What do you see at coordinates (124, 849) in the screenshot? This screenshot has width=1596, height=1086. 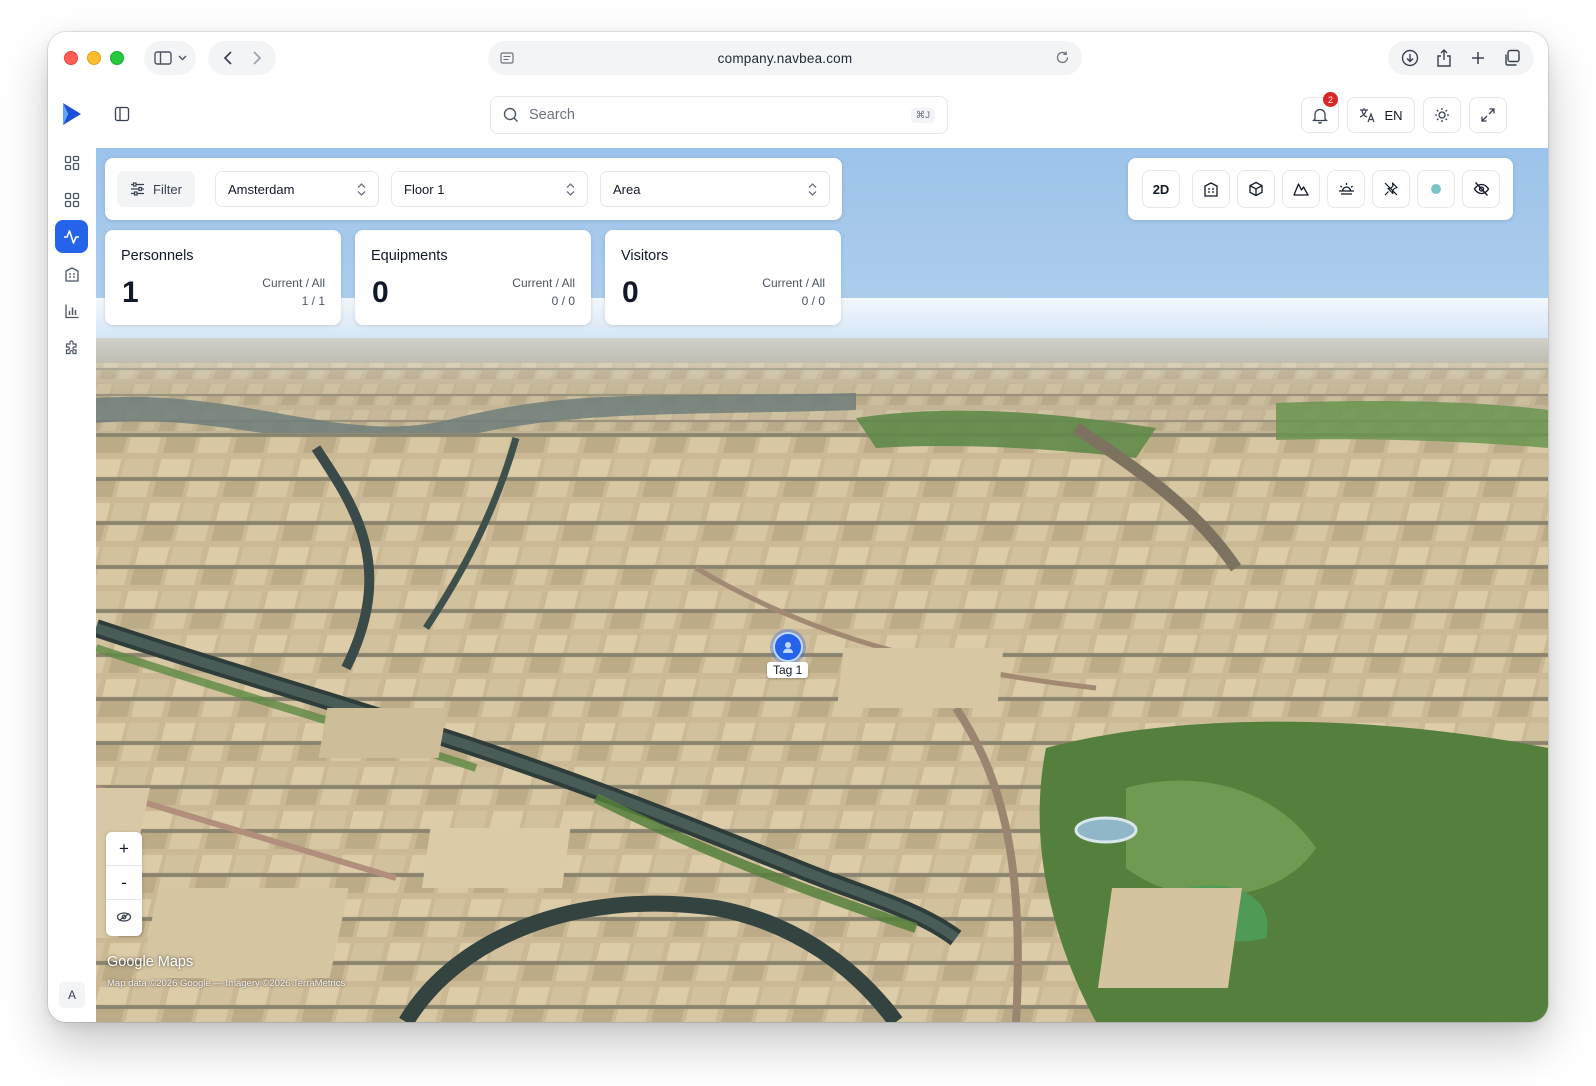 I see `zoom-in-button: +` at bounding box center [124, 849].